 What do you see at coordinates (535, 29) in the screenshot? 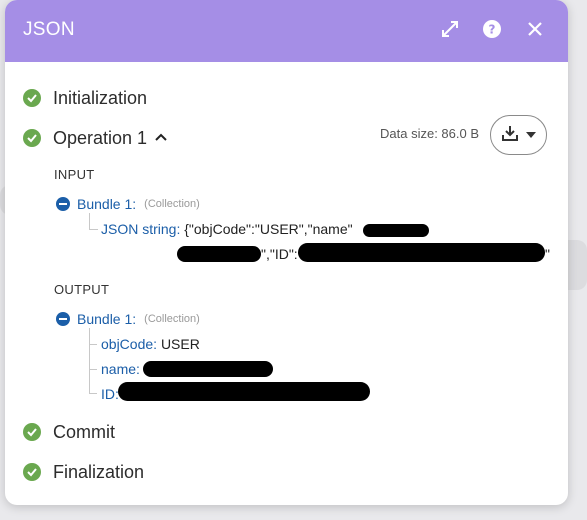
I see `close-icon` at bounding box center [535, 29].